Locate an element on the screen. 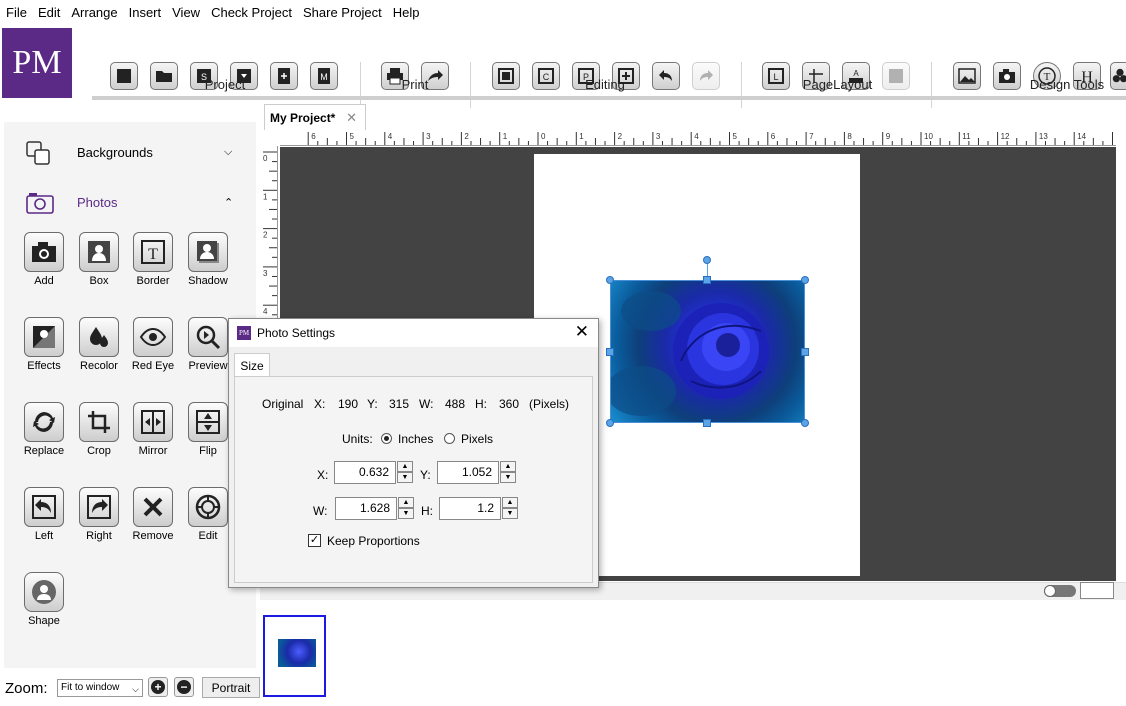  new-project-button is located at coordinates (124, 76).